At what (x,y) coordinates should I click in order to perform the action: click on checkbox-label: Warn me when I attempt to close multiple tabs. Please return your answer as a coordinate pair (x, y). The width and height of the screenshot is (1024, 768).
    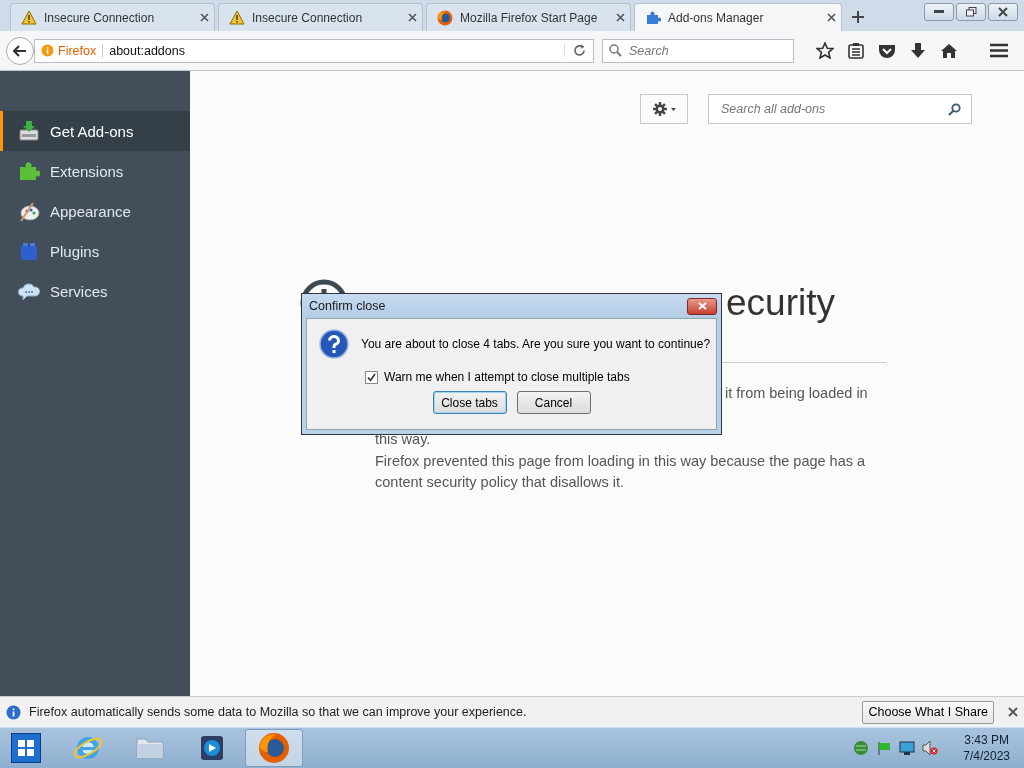
    Looking at the image, I should click on (507, 377).